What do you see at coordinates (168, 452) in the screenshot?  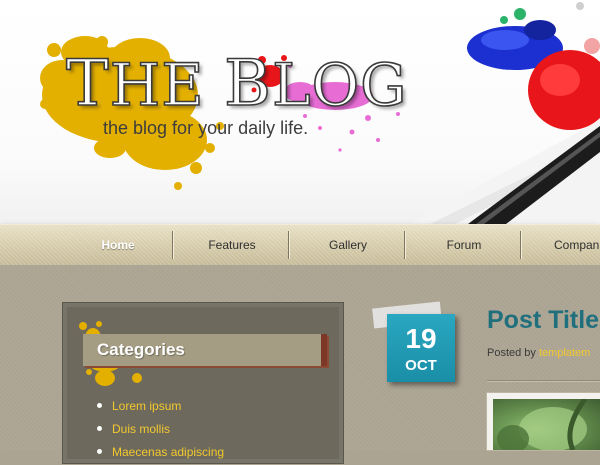 I see `category-label: Maecenas adipiscing` at bounding box center [168, 452].